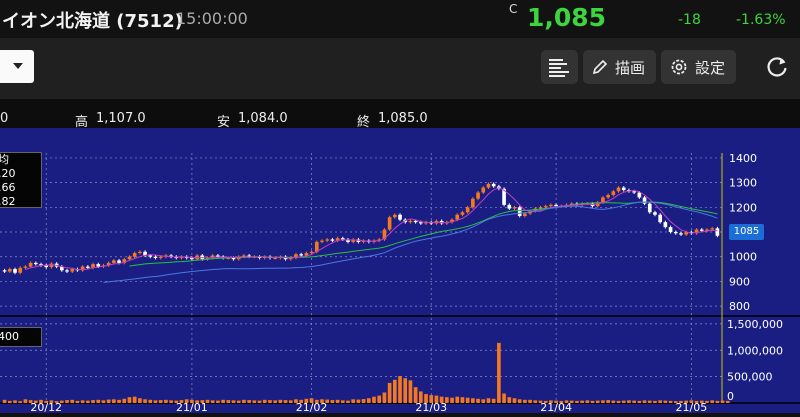  I want to click on volume-legend: 400, so click(21, 337).